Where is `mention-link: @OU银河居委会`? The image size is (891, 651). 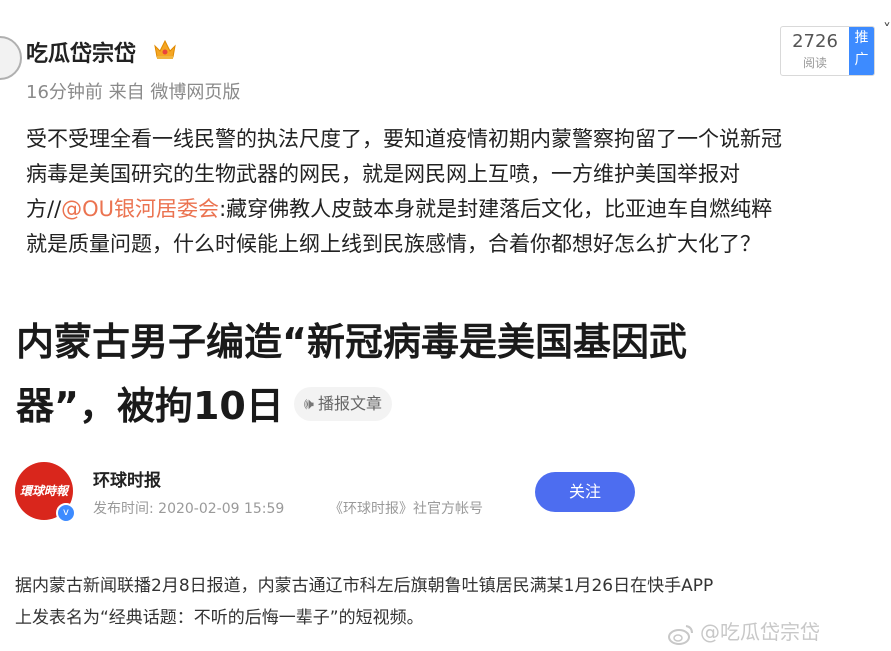
mention-link: @OU银河居委会 is located at coordinates (140, 209).